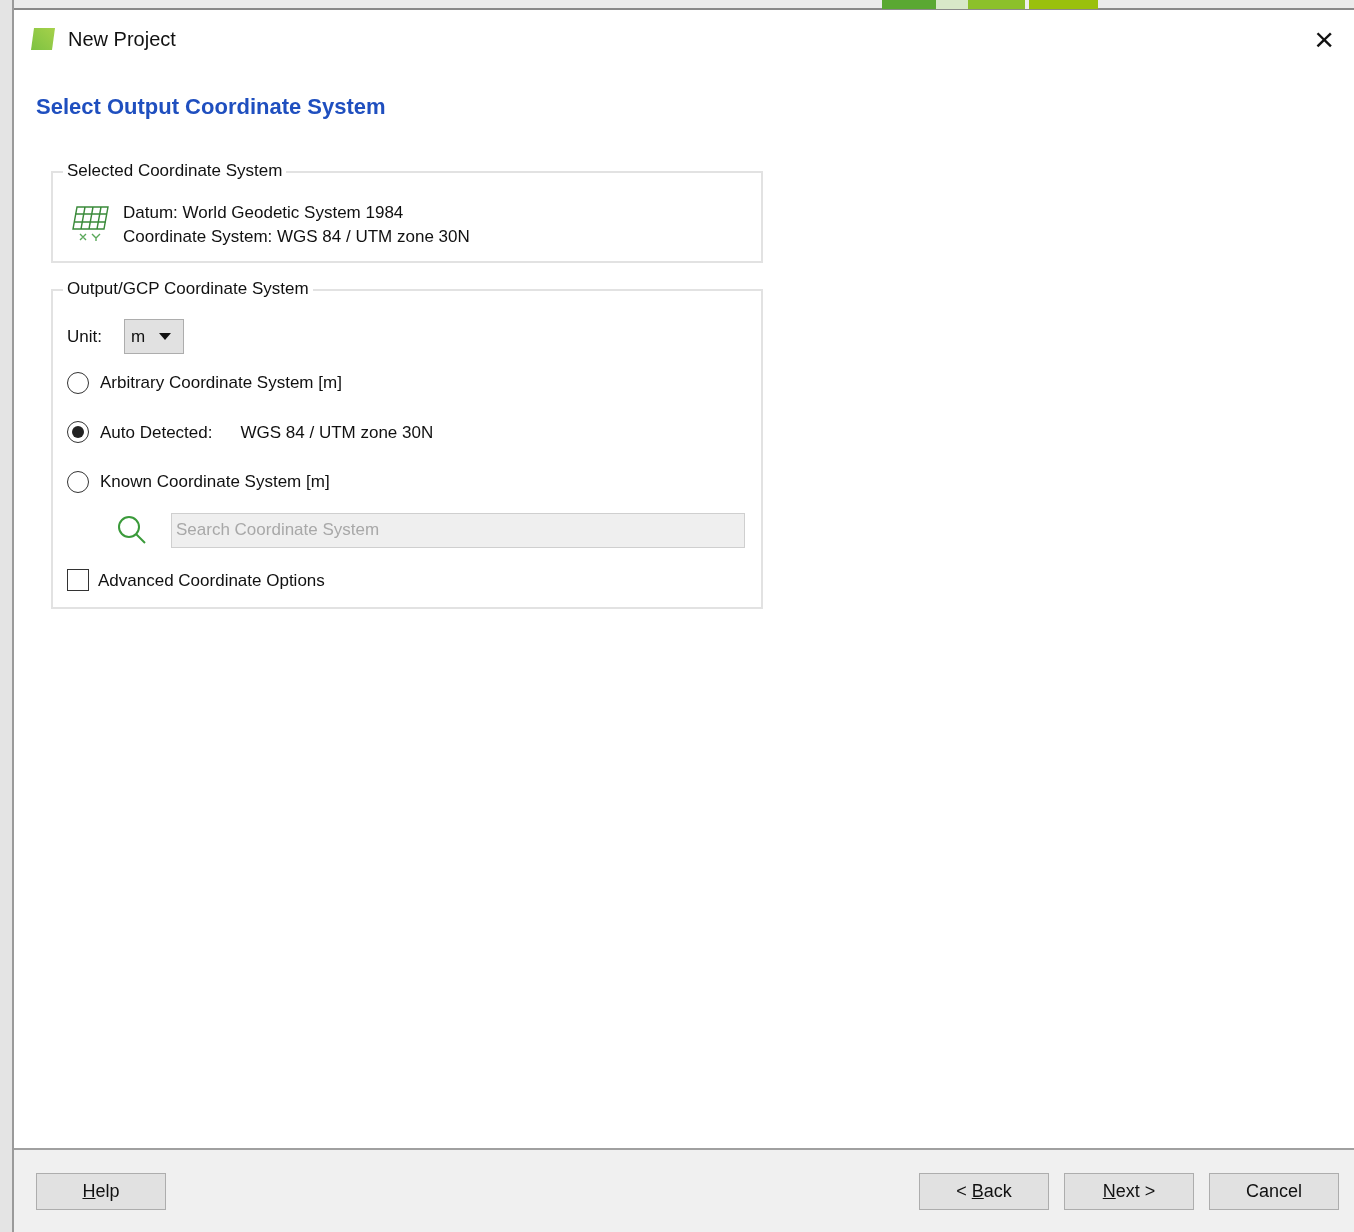  What do you see at coordinates (84, 336) in the screenshot?
I see `unit-label: Unit:` at bounding box center [84, 336].